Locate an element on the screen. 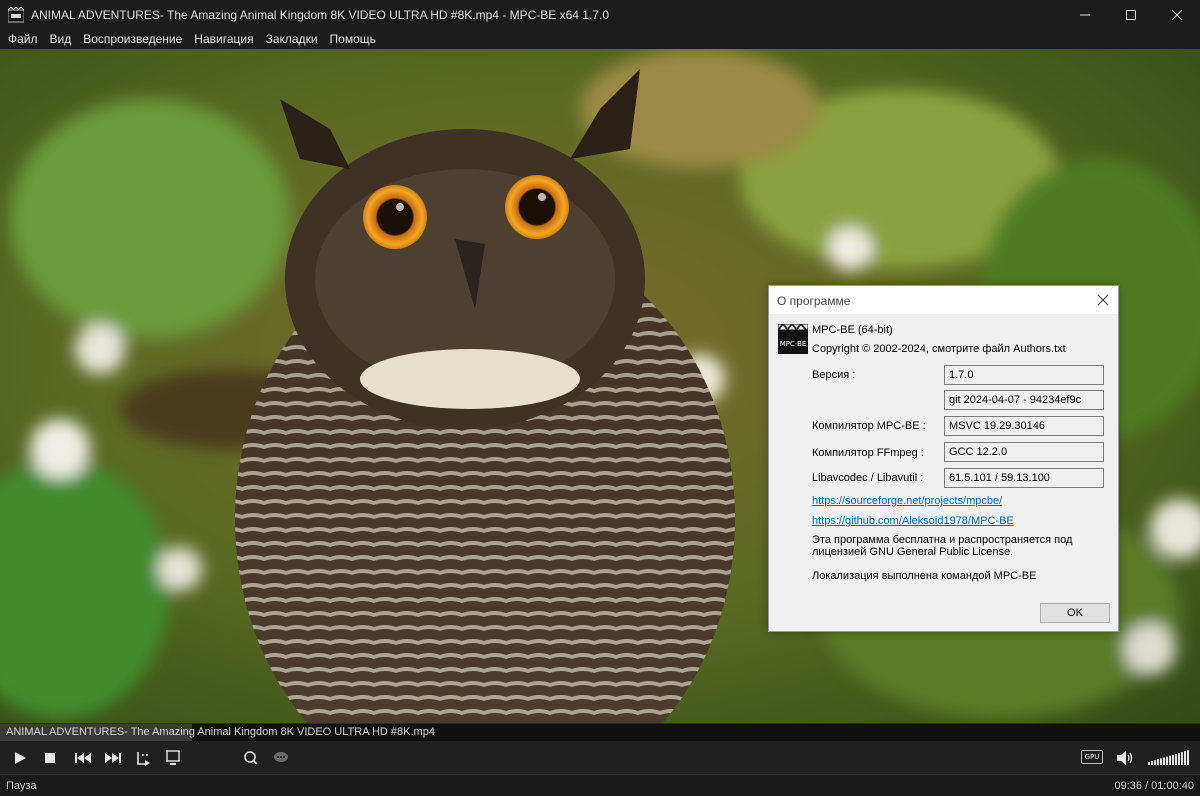 The height and width of the screenshot is (796, 1200). previous-icon is located at coordinates (83, 758).